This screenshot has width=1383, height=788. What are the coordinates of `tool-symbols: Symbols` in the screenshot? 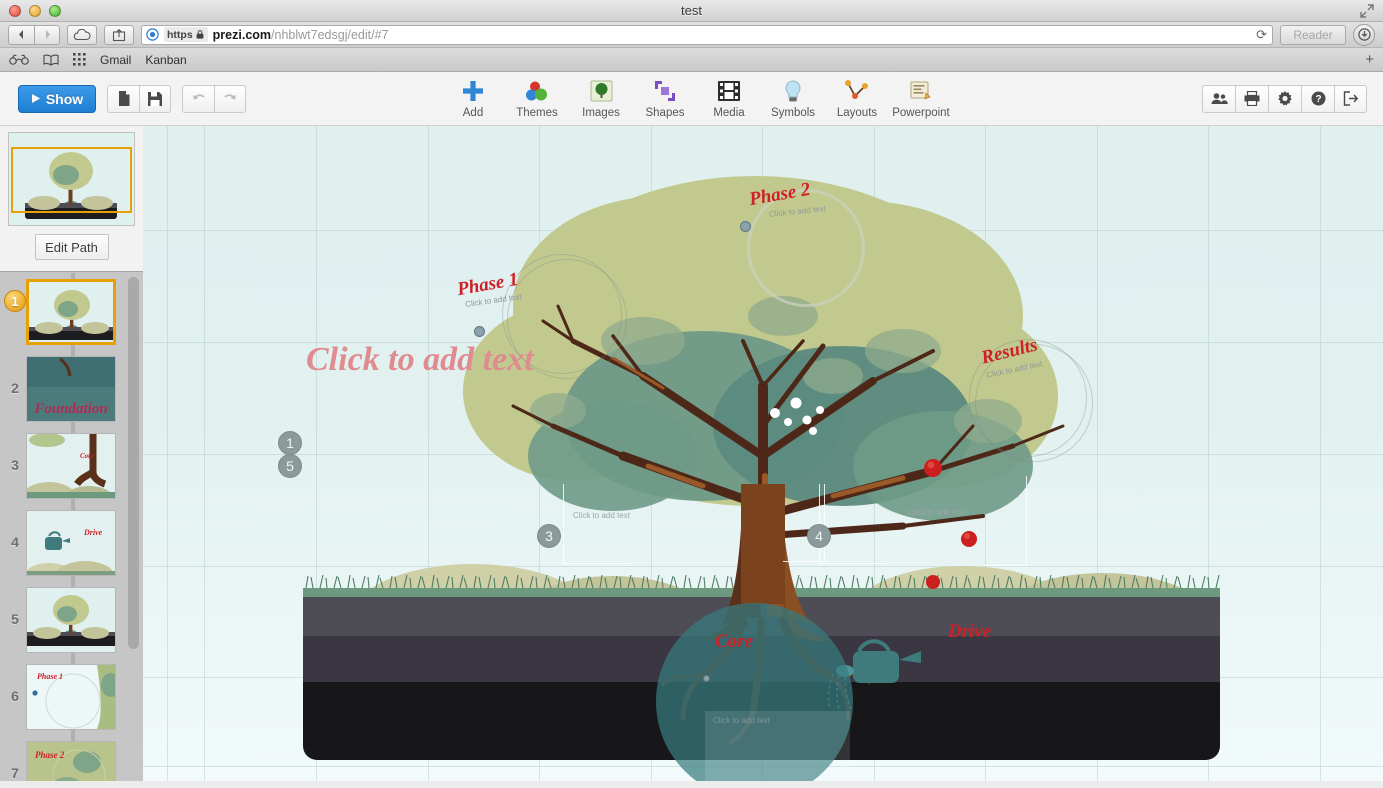 It's located at (793, 98).